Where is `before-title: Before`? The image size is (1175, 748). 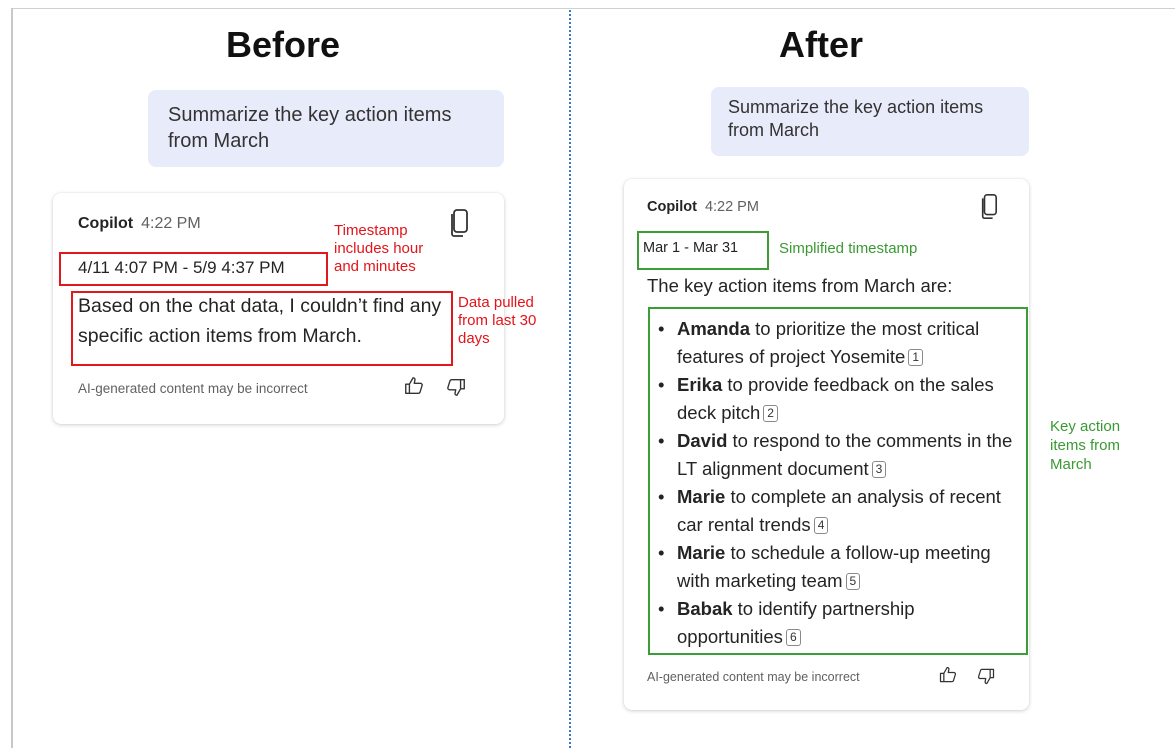
before-title: Before is located at coordinates (283, 44).